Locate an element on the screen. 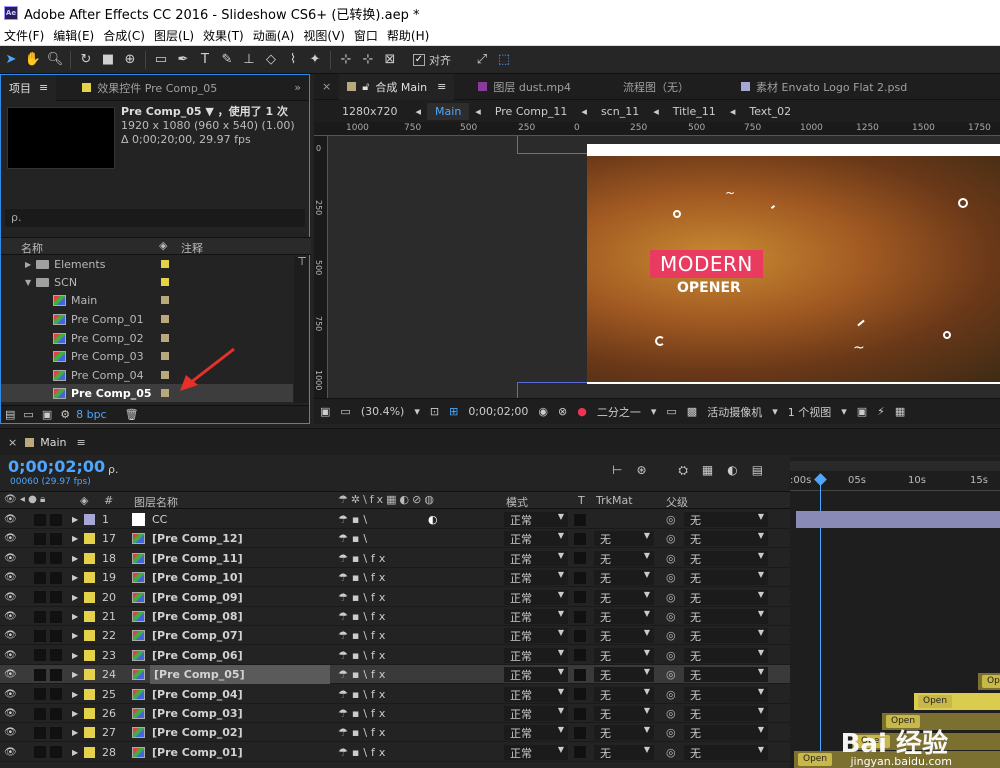 The height and width of the screenshot is (768, 1000). tab-flowchart: 流程图（无） is located at coordinates (656, 87).